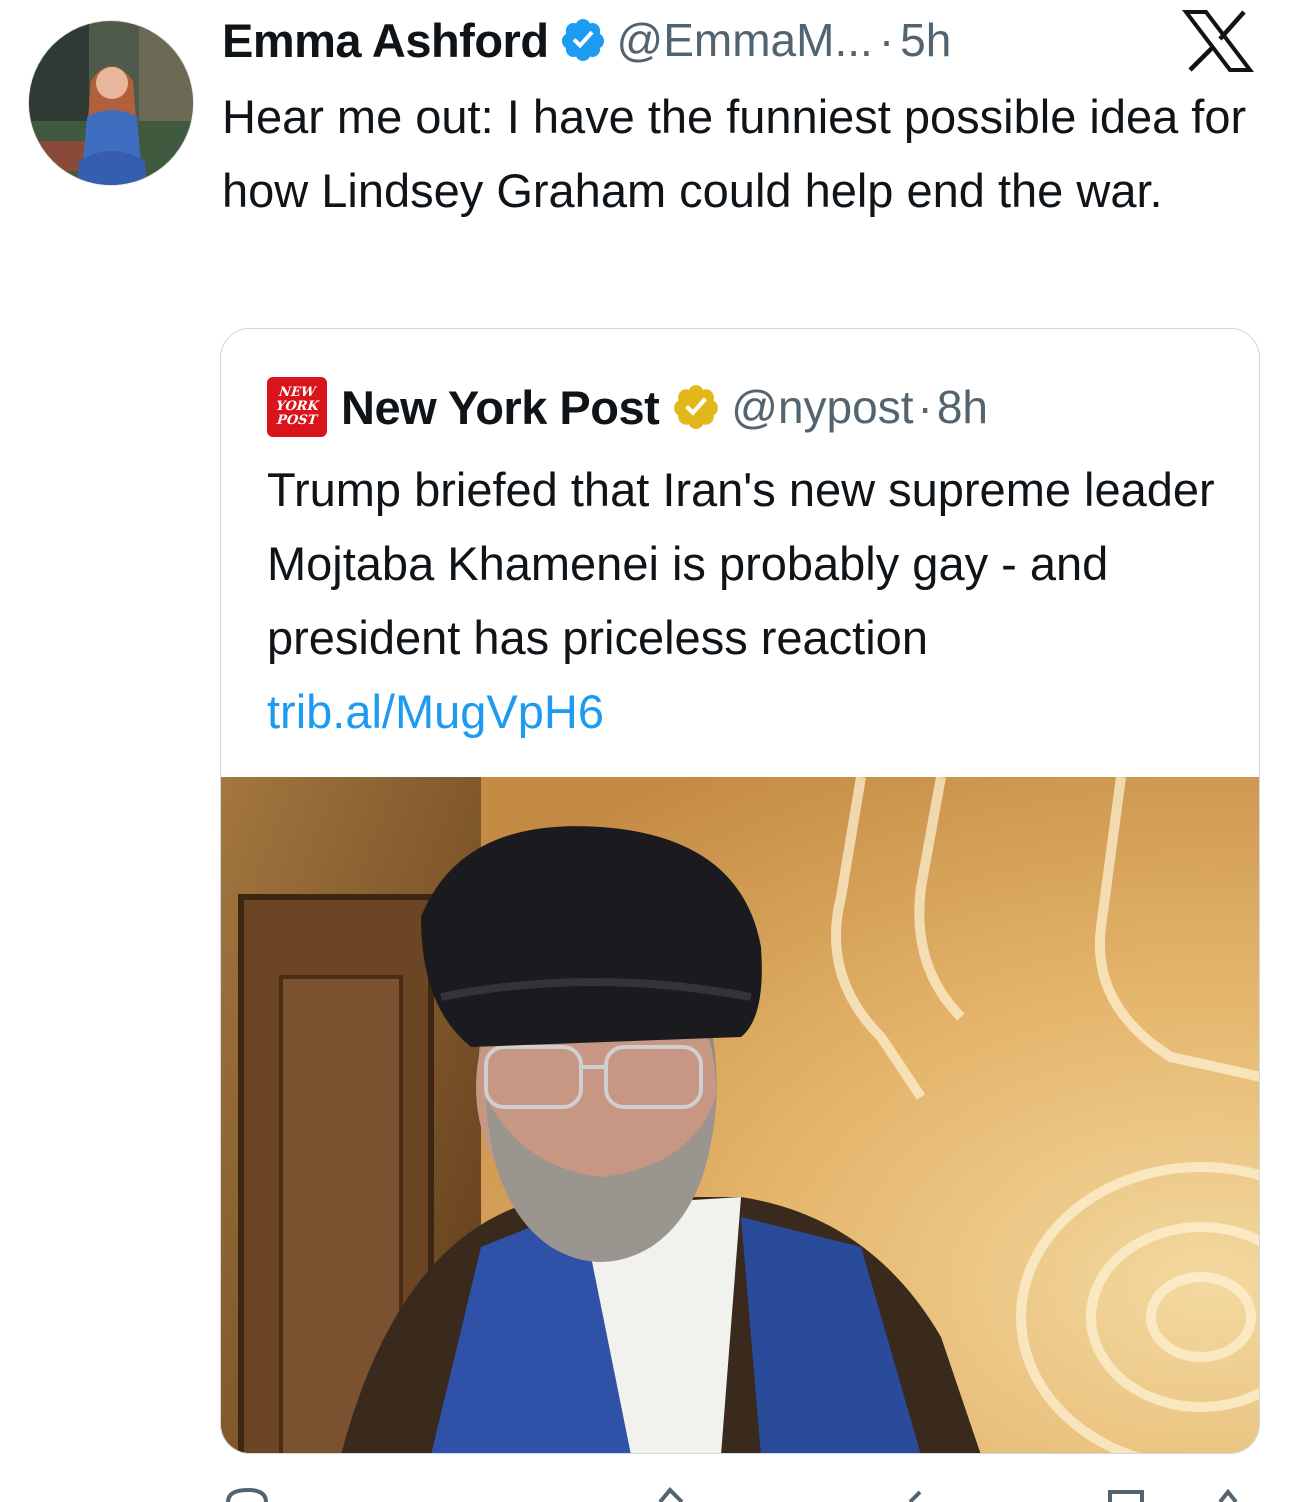  Describe the element at coordinates (915, 1496) in the screenshot. I see `like-icon` at that location.